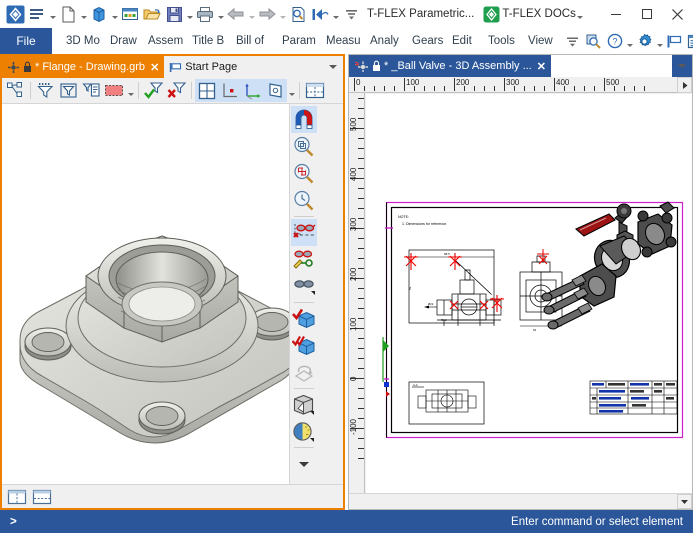 The height and width of the screenshot is (533, 693). Describe the element at coordinates (37, 14) in the screenshot. I see `menu-lines-icon` at that location.